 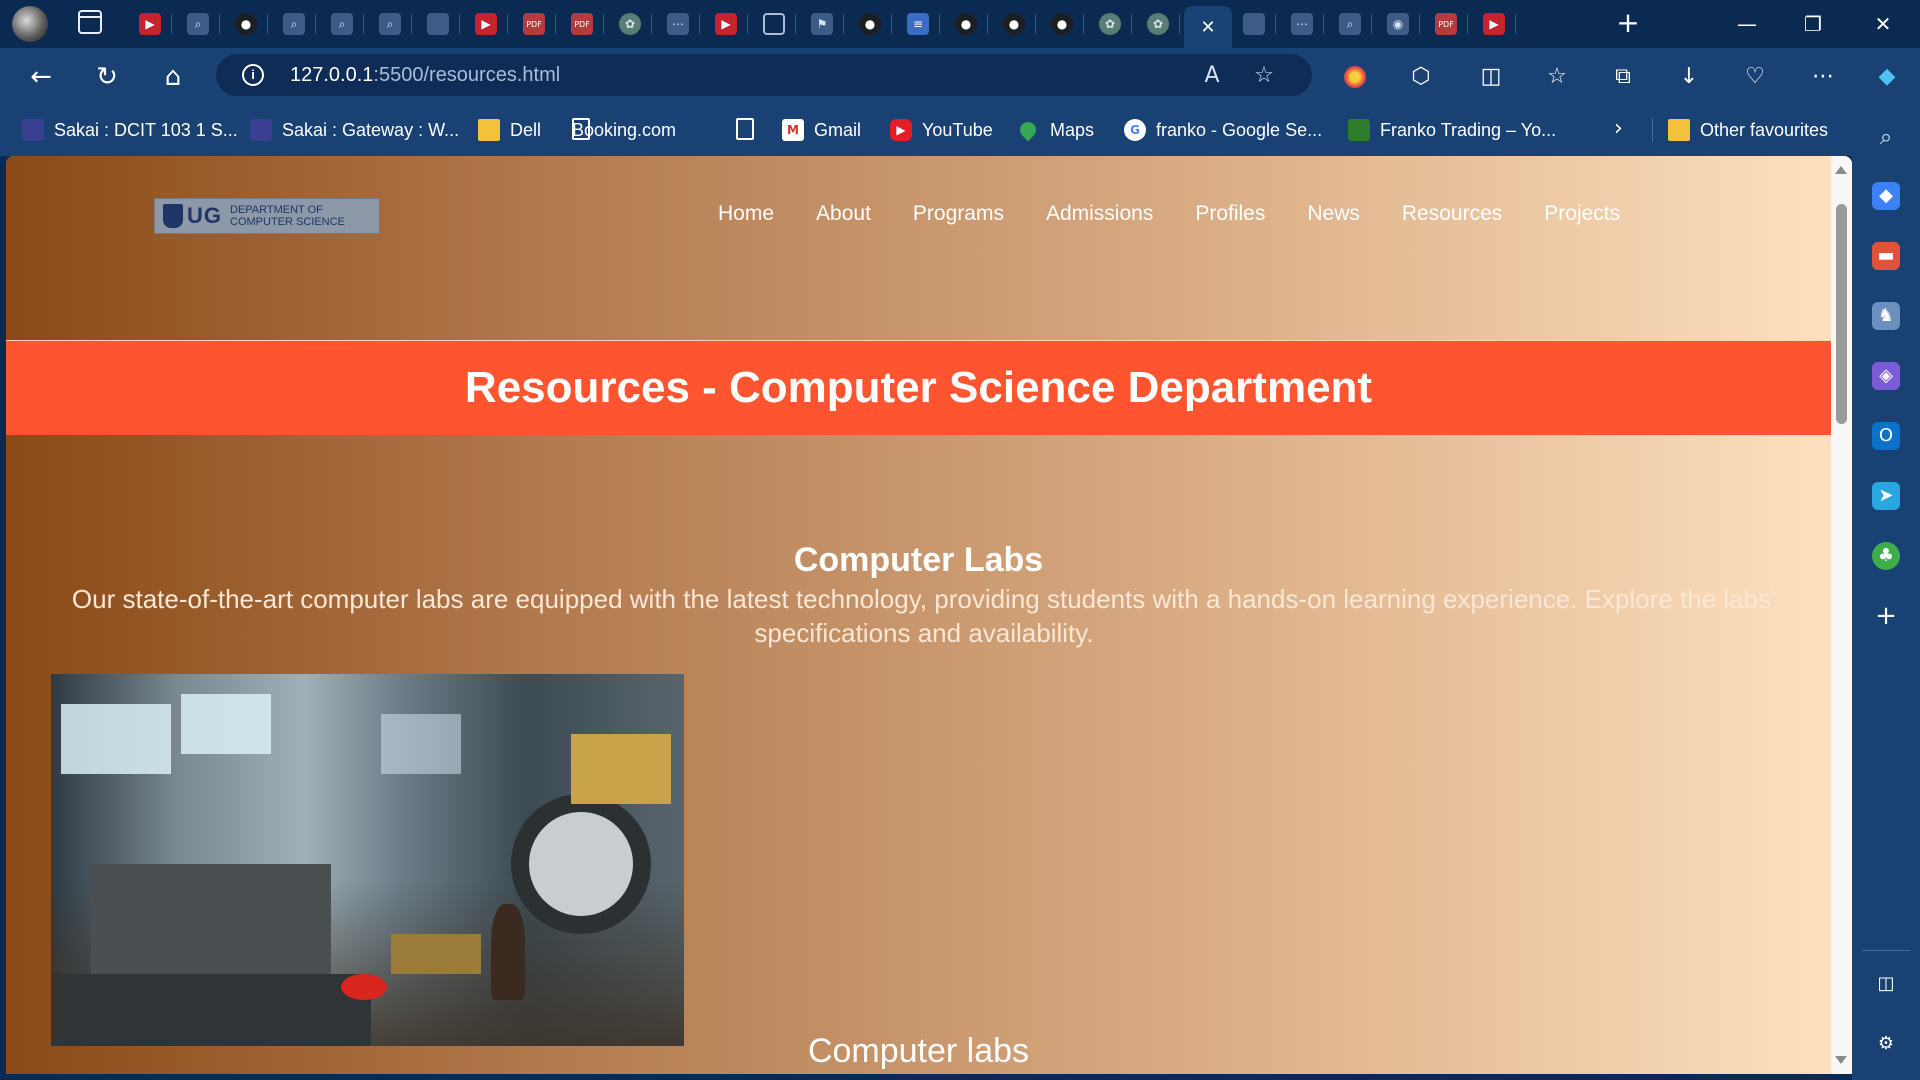 I want to click on read-aloud-icon: A, so click(x=1212, y=76).